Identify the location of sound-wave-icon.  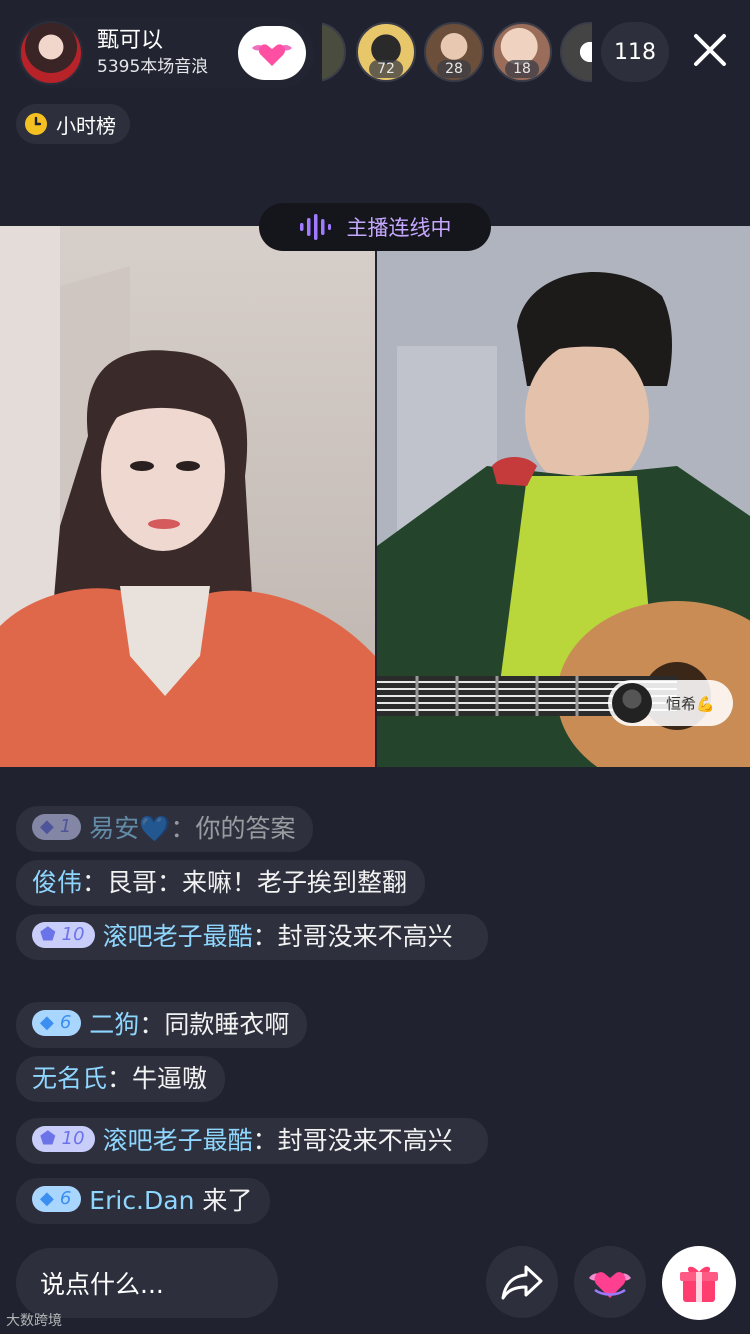
(315, 227).